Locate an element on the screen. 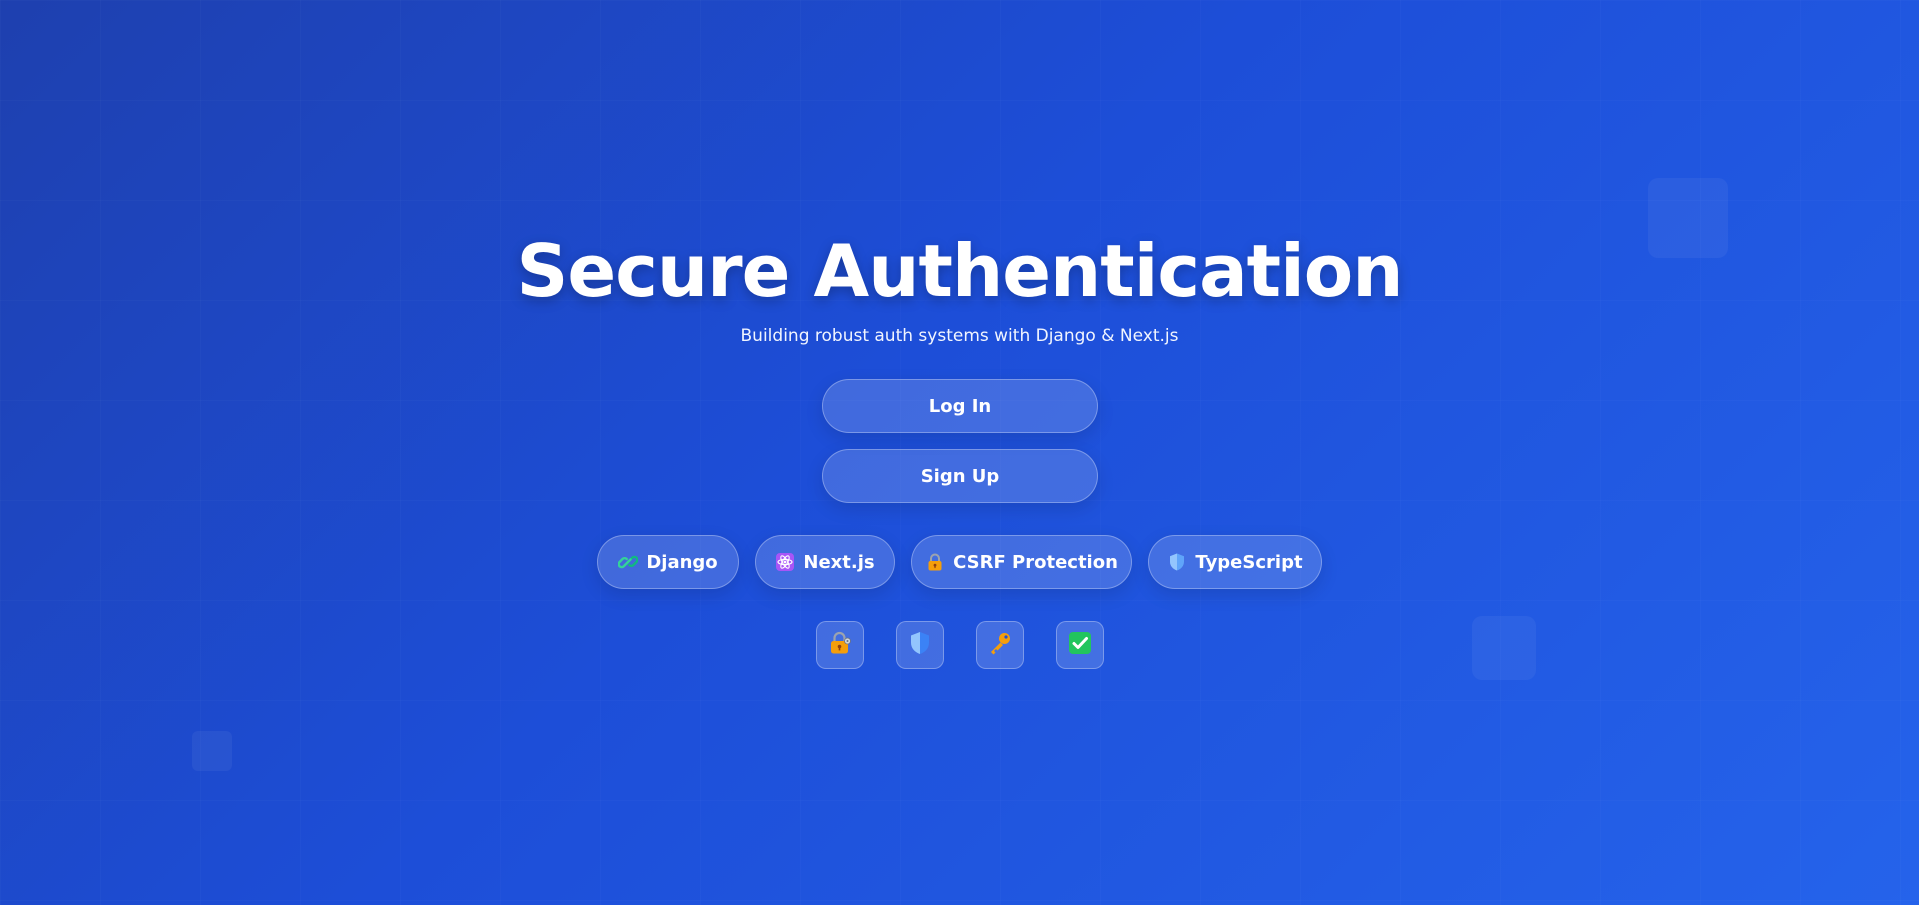 This screenshot has height=905, width=1919. tech-badge-nextjs: Next.js is located at coordinates (825, 562).